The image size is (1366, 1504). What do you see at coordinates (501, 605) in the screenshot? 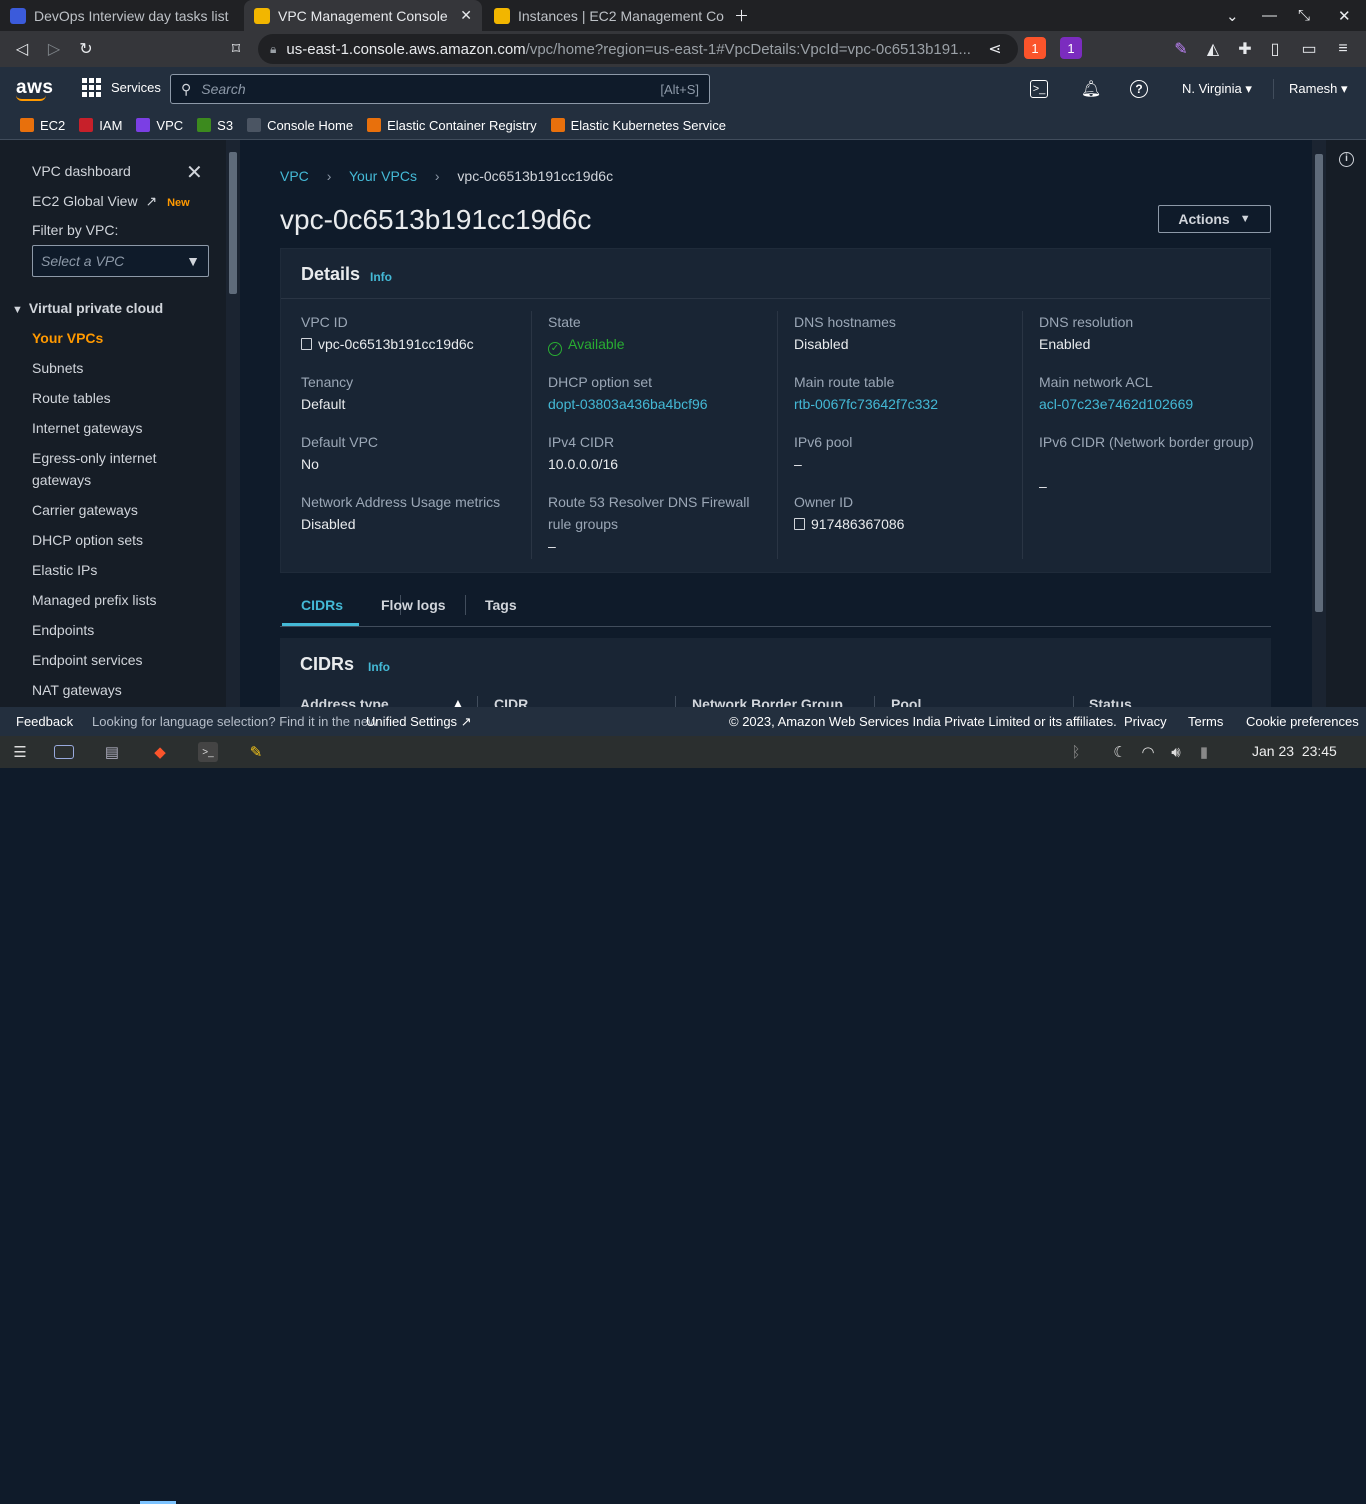
I see `tab-tags: Tags` at bounding box center [501, 605].